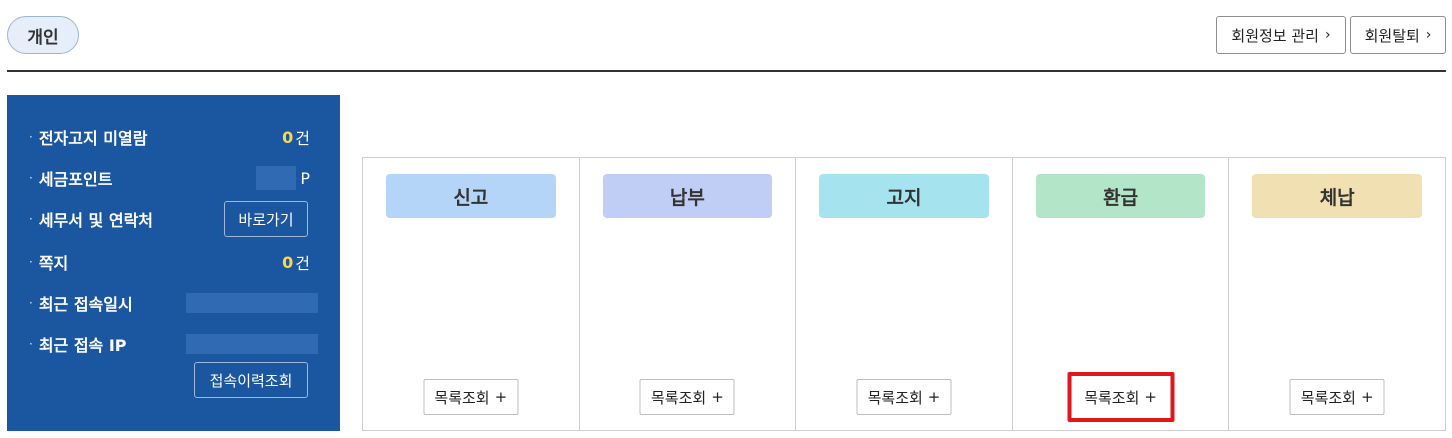 This screenshot has height=438, width=1452. I want to click on category-header: 신고, so click(471, 196).